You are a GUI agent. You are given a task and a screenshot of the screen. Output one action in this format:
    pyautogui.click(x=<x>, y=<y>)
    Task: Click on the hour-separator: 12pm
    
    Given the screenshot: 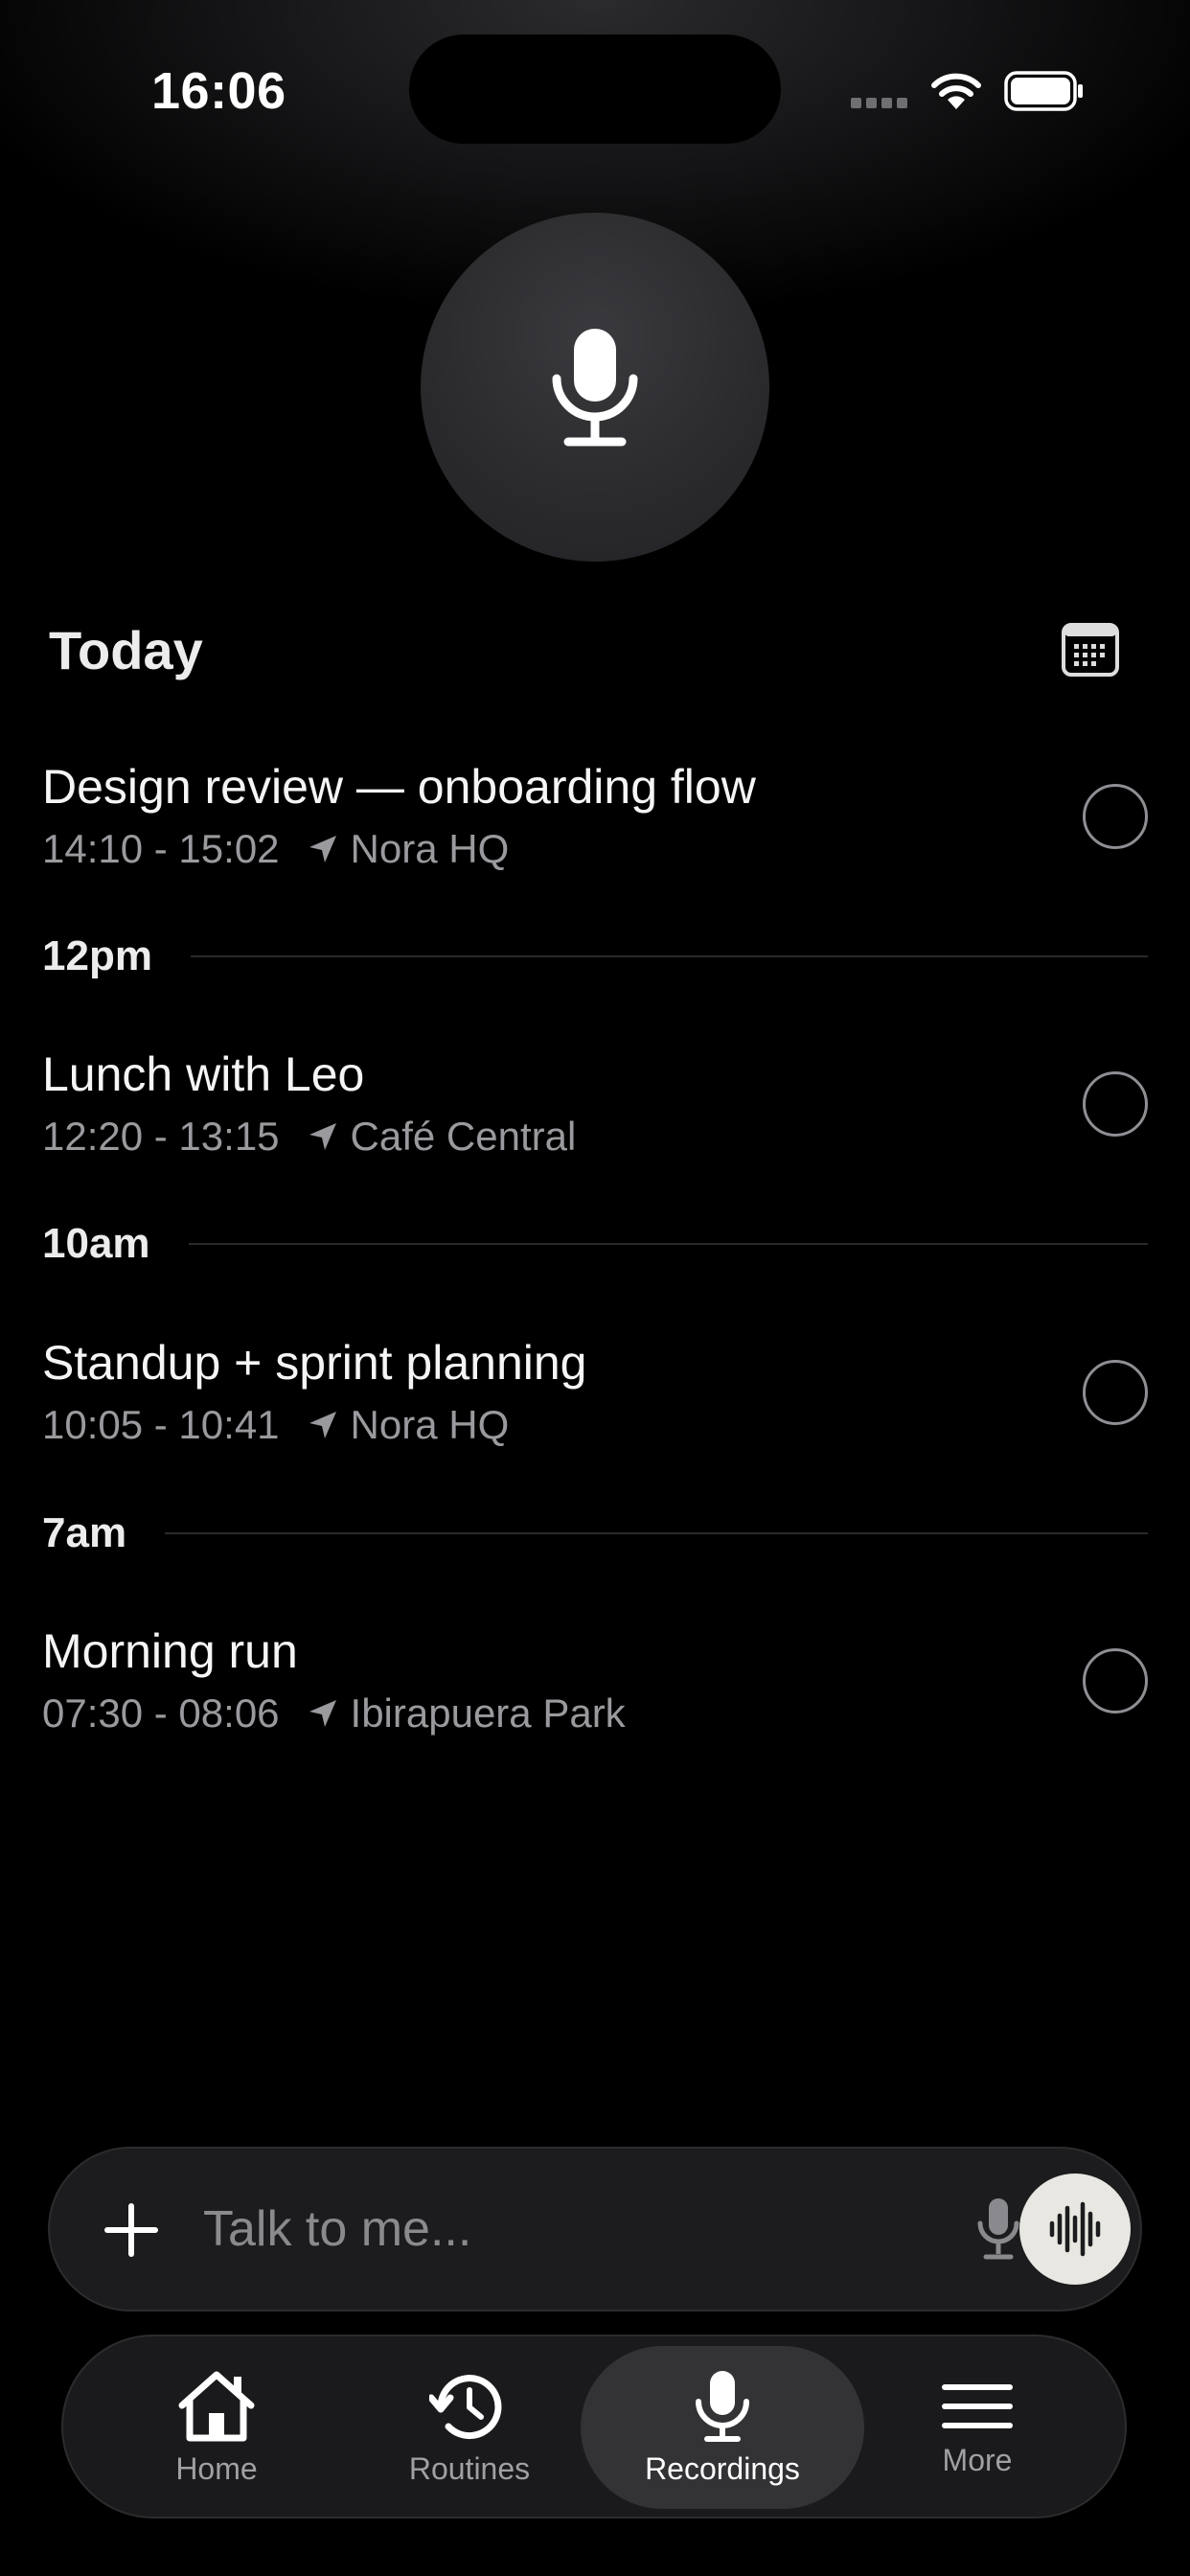 What is the action you would take?
    pyautogui.click(x=595, y=956)
    